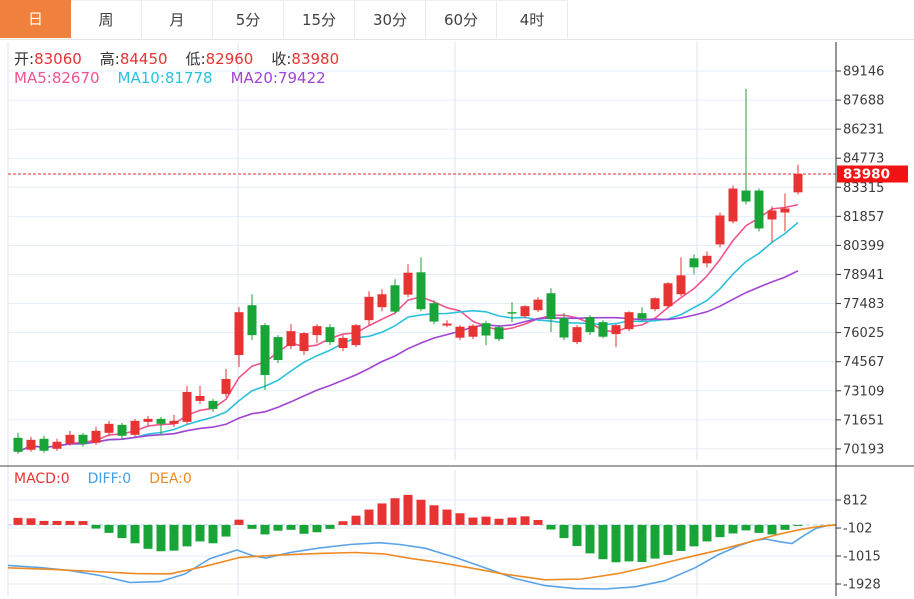 The width and height of the screenshot is (914, 599). I want to click on stat-item: MA10:81778, so click(165, 78).